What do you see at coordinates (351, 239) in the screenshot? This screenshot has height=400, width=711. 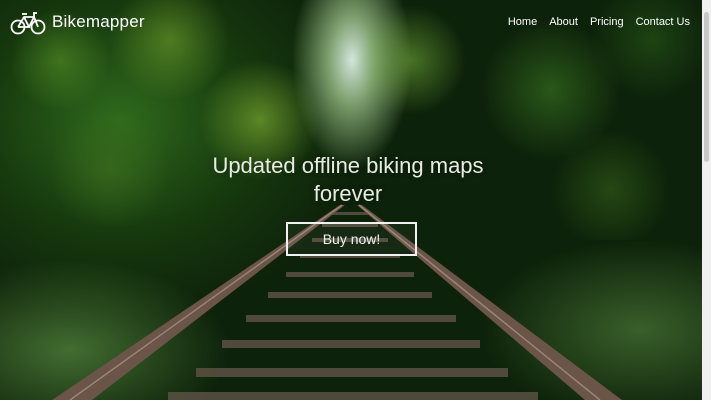 I see `buy-now-button: Buy now!` at bounding box center [351, 239].